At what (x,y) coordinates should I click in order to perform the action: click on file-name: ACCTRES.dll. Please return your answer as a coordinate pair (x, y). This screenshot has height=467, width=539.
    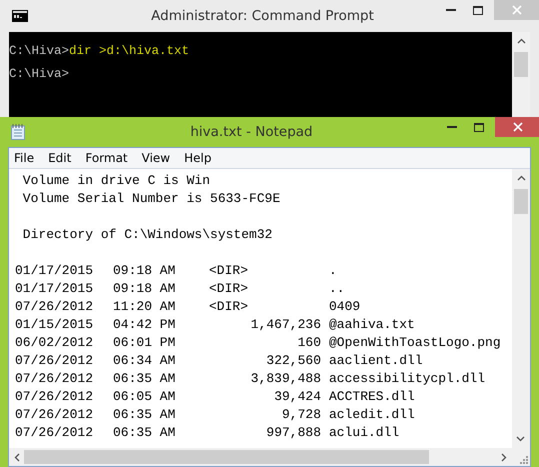
    Looking at the image, I should click on (372, 397).